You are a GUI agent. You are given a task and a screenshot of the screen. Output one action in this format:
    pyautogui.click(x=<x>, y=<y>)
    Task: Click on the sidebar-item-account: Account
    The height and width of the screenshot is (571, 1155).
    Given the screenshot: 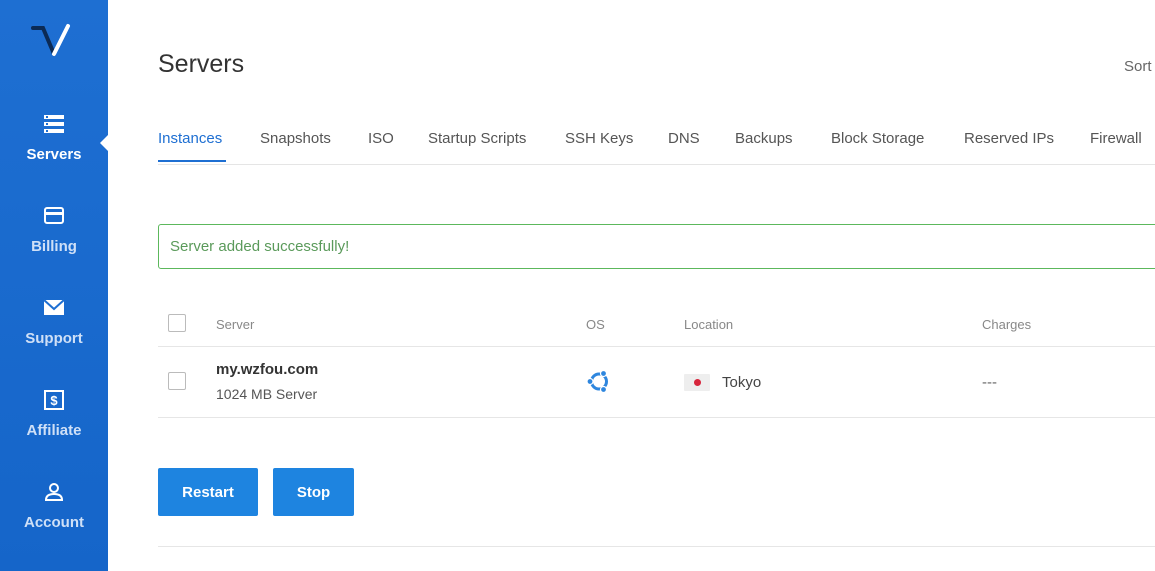 What is the action you would take?
    pyautogui.click(x=54, y=521)
    